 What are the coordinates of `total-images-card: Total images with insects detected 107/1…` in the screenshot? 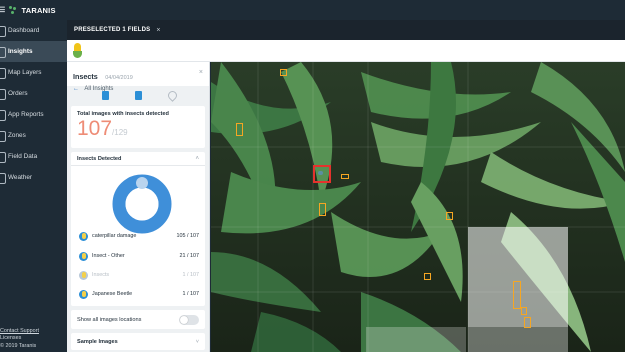 It's located at (138, 127).